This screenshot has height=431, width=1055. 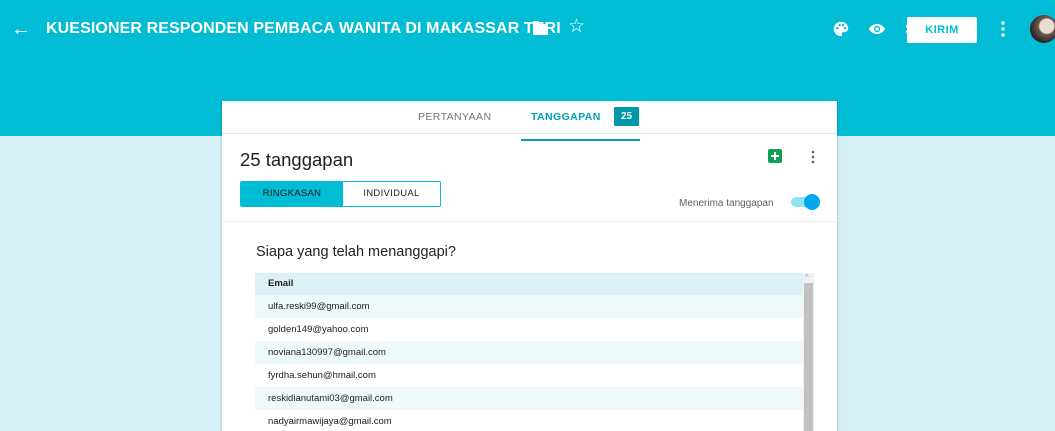 What do you see at coordinates (454, 117) in the screenshot?
I see `tab-questions: PERTANYAAN` at bounding box center [454, 117].